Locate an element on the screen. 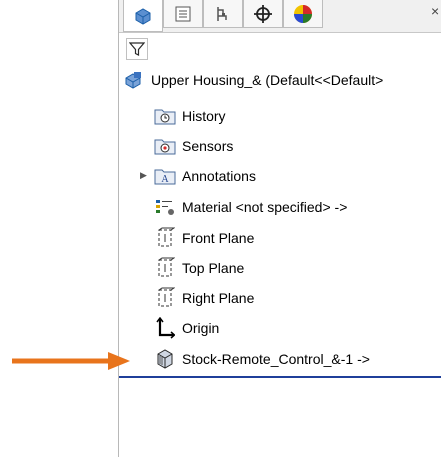 Image resolution: width=441 pixels, height=457 pixels. tree-item-label: History is located at coordinates (204, 116).